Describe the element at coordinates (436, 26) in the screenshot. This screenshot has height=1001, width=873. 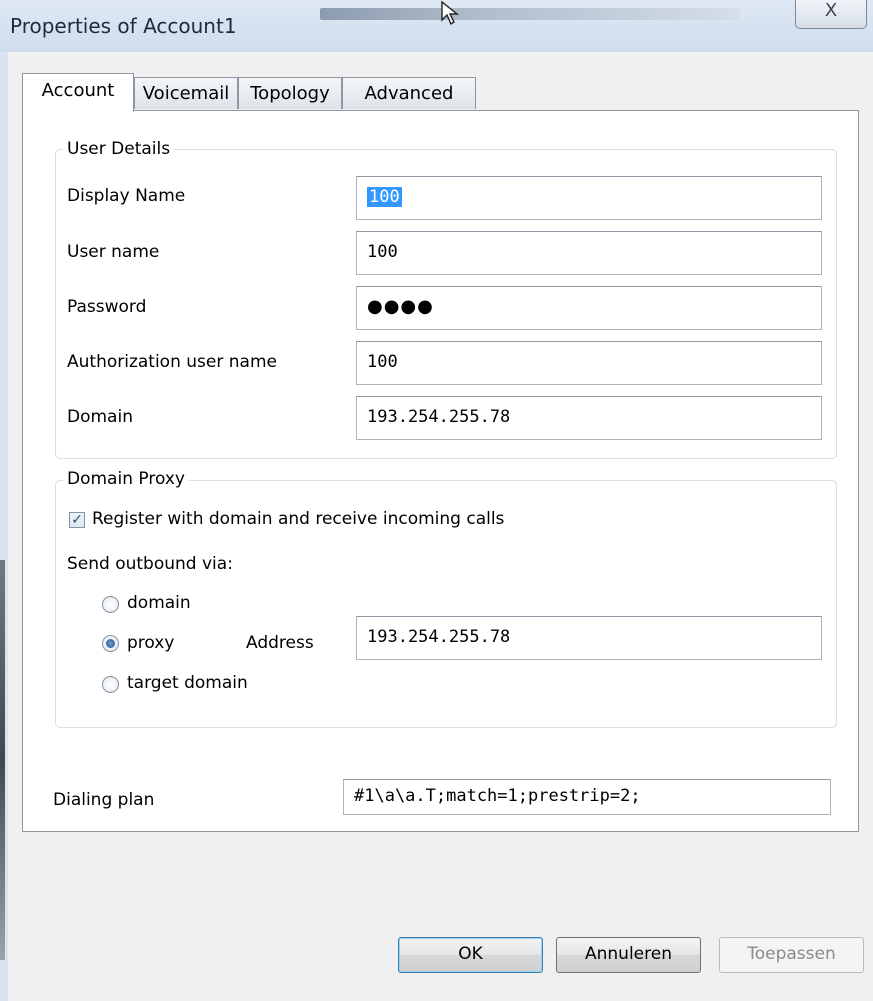
I see `title-bar: Properties of Account1 X` at that location.